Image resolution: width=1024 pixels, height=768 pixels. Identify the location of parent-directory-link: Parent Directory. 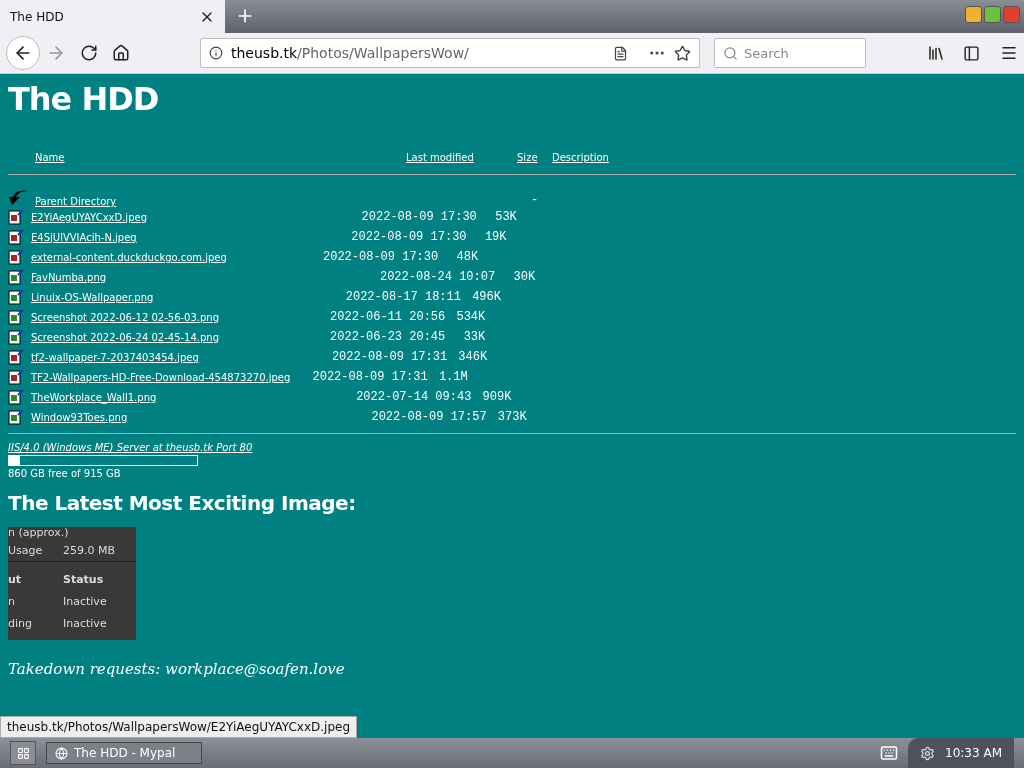
(283, 201).